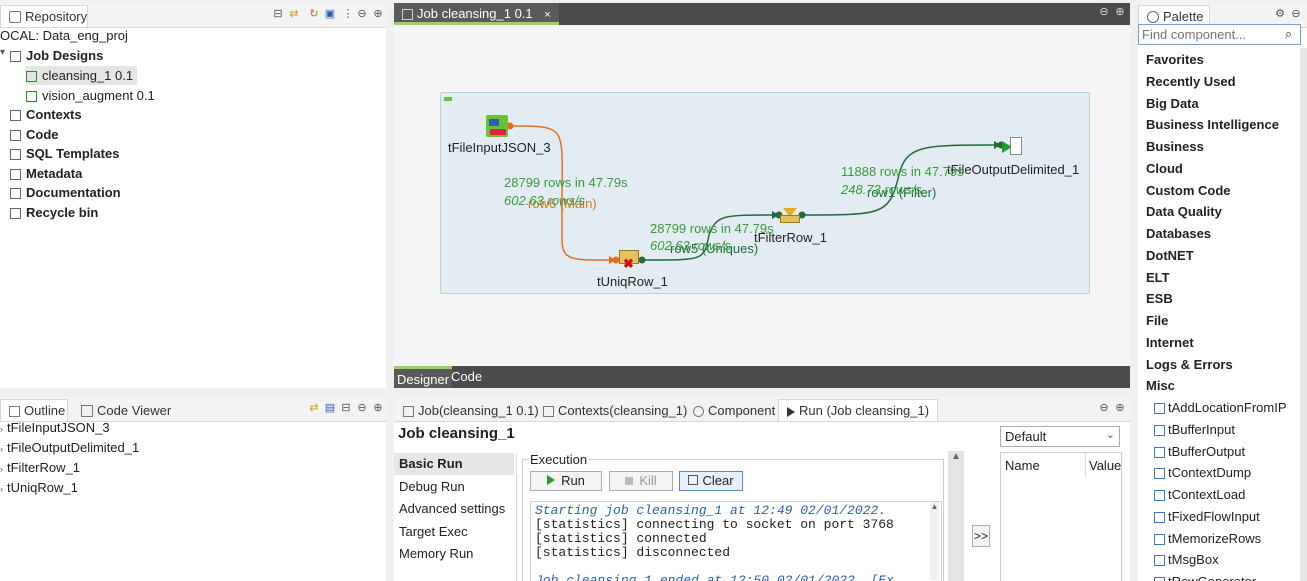 Image resolution: width=1307 pixels, height=581 pixels. I want to click on palette-component: tAddLocationFromIP, so click(1220, 407).